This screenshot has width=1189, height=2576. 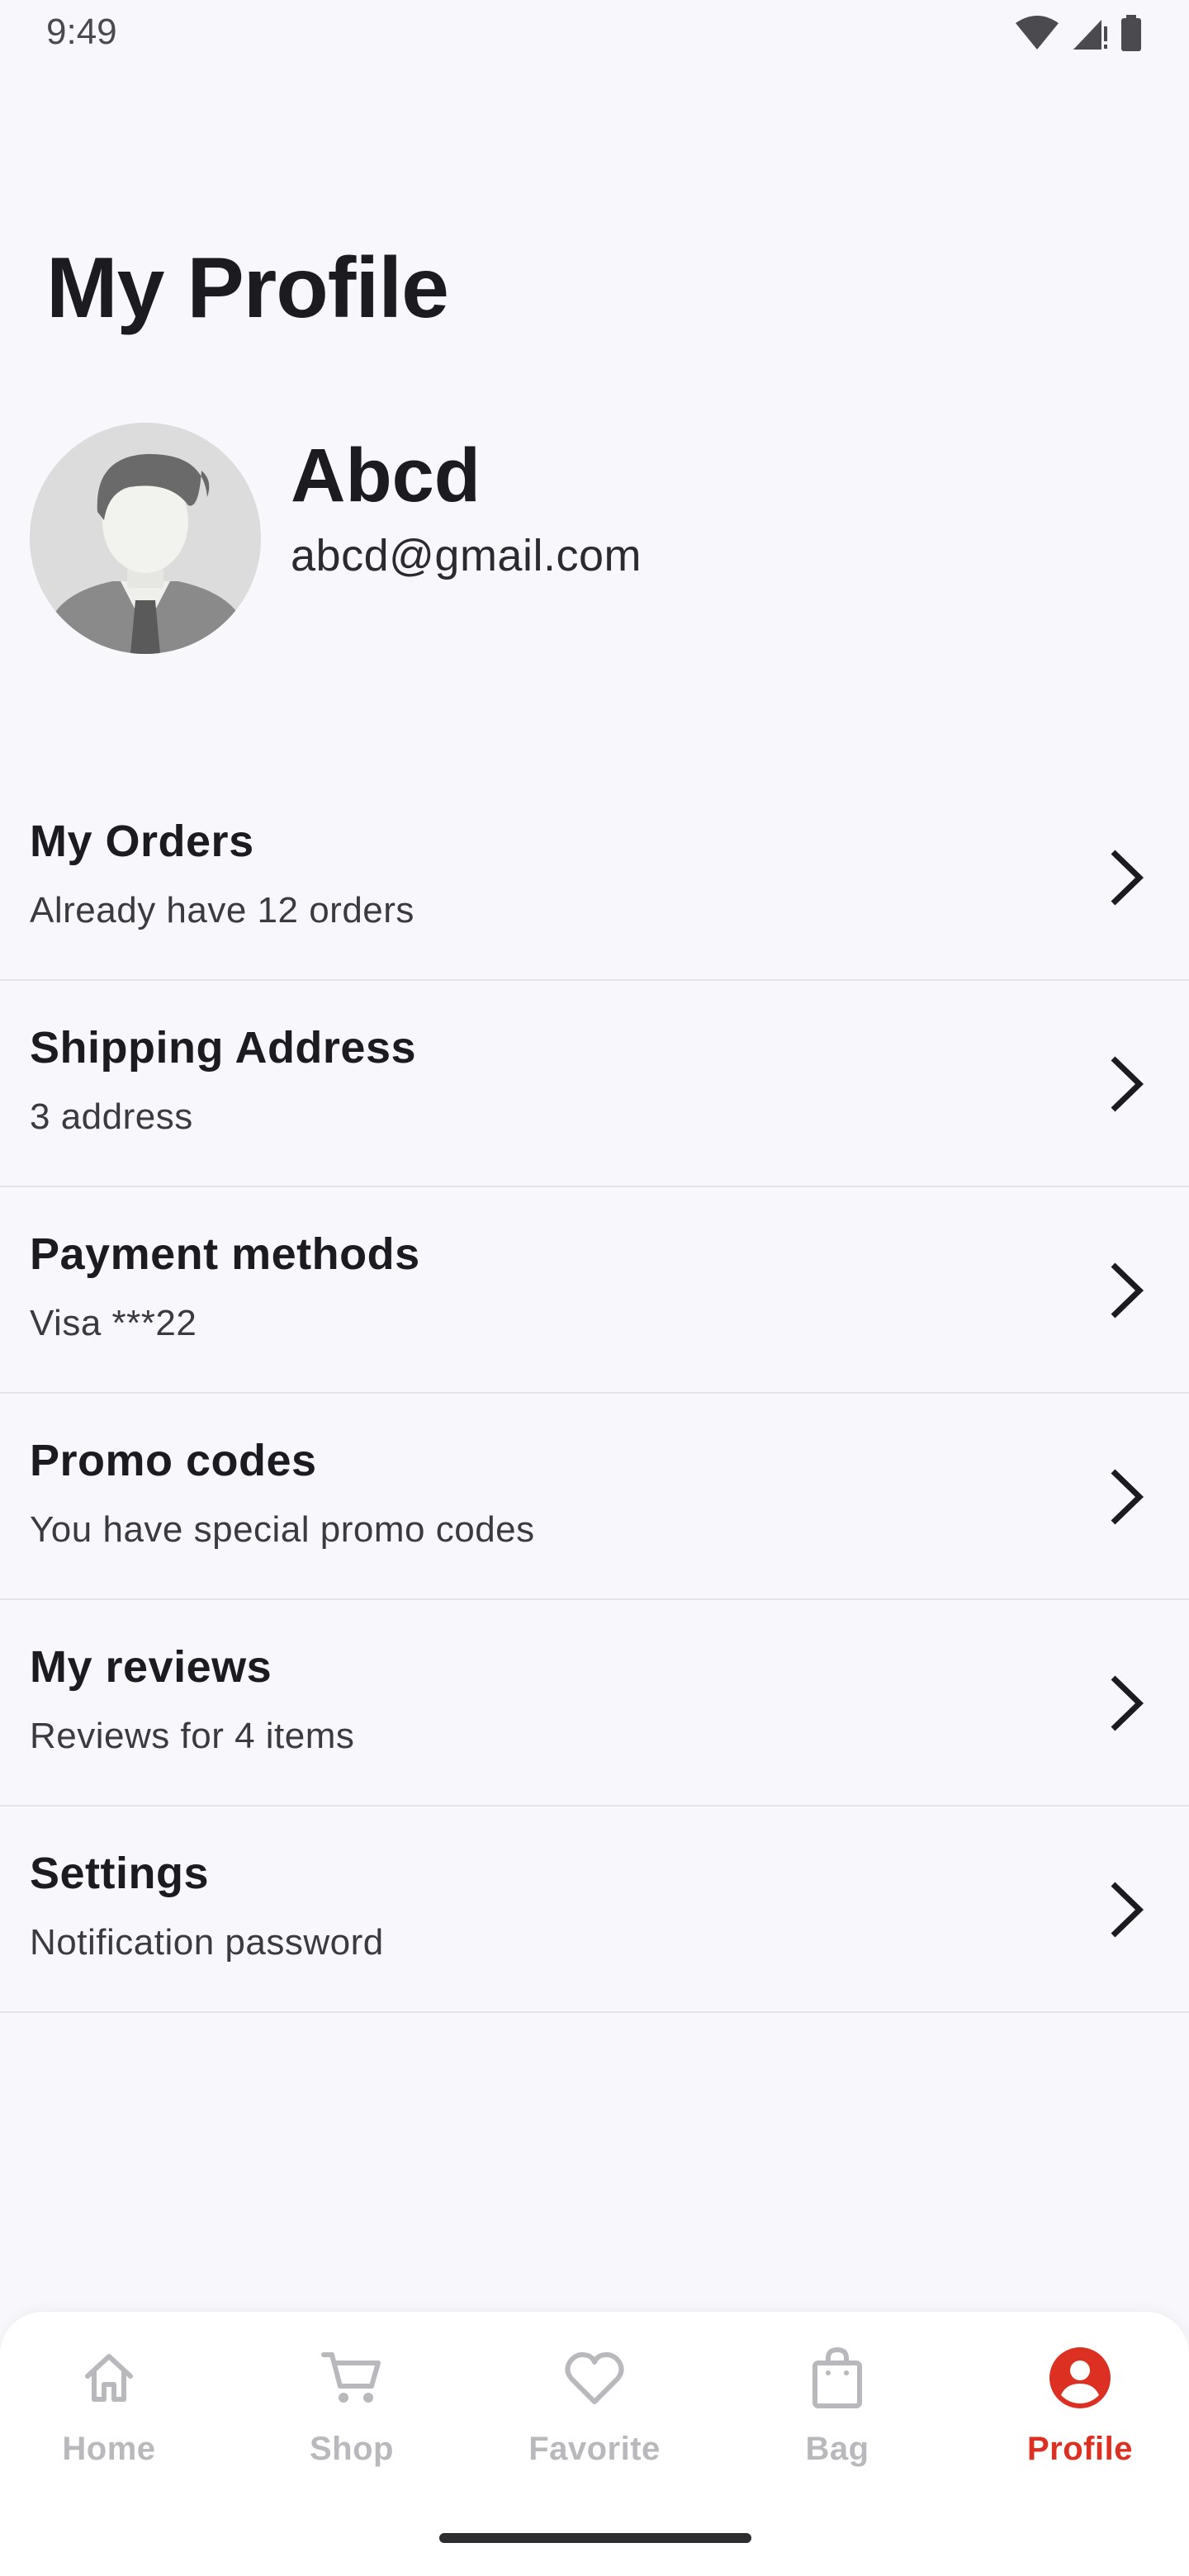 What do you see at coordinates (120, 1873) in the screenshot?
I see `menu-item-title: Settings` at bounding box center [120, 1873].